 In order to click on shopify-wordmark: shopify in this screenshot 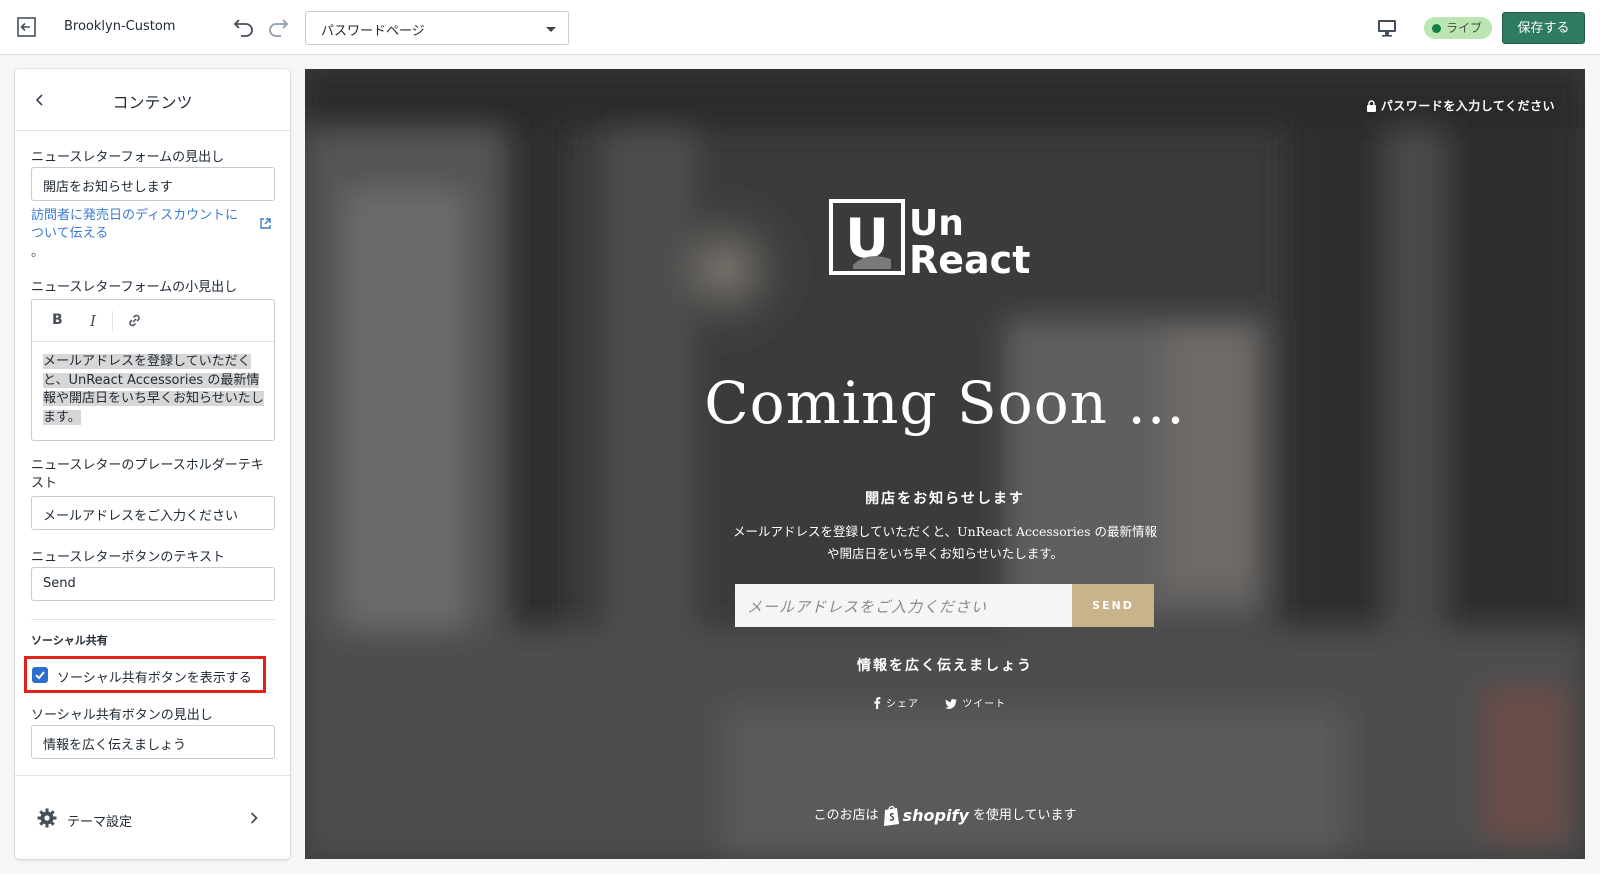, I will do `click(935, 815)`.